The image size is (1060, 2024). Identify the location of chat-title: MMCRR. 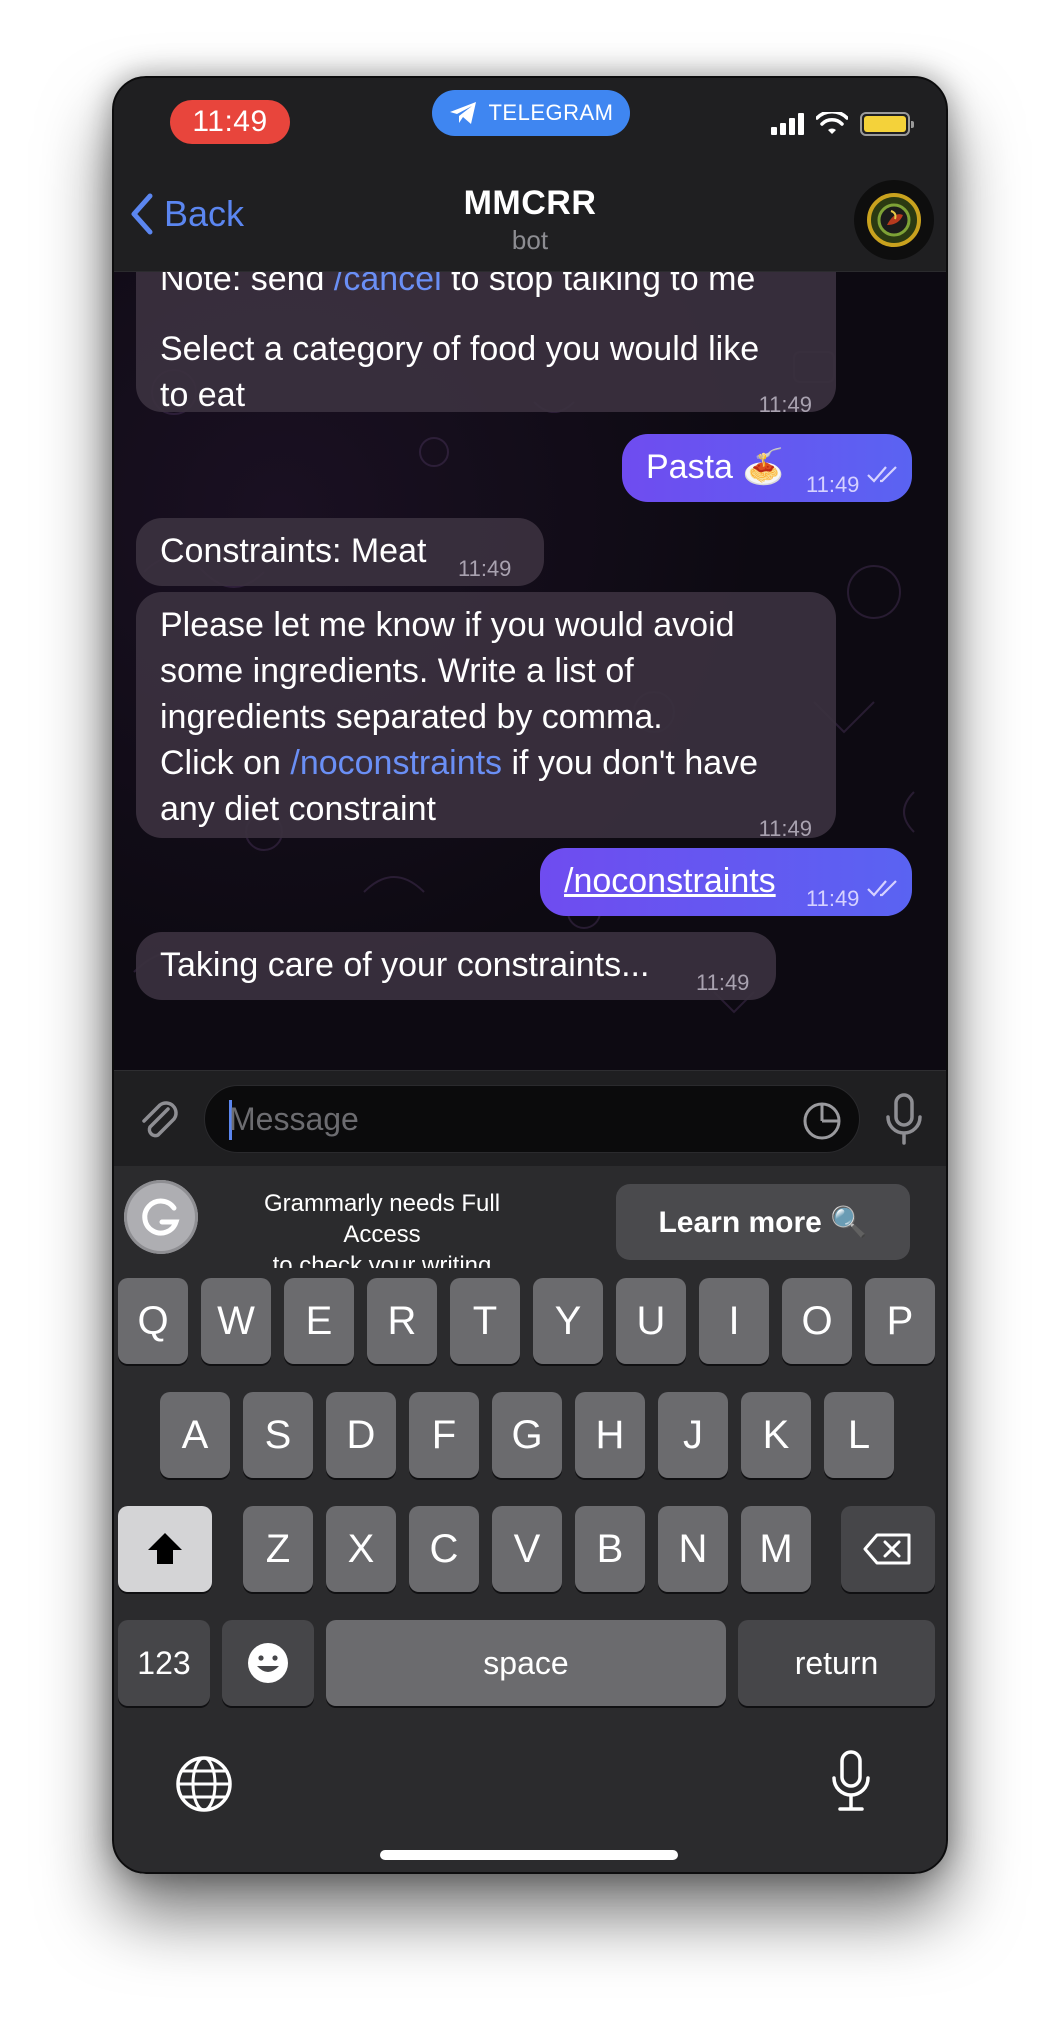
(530, 203).